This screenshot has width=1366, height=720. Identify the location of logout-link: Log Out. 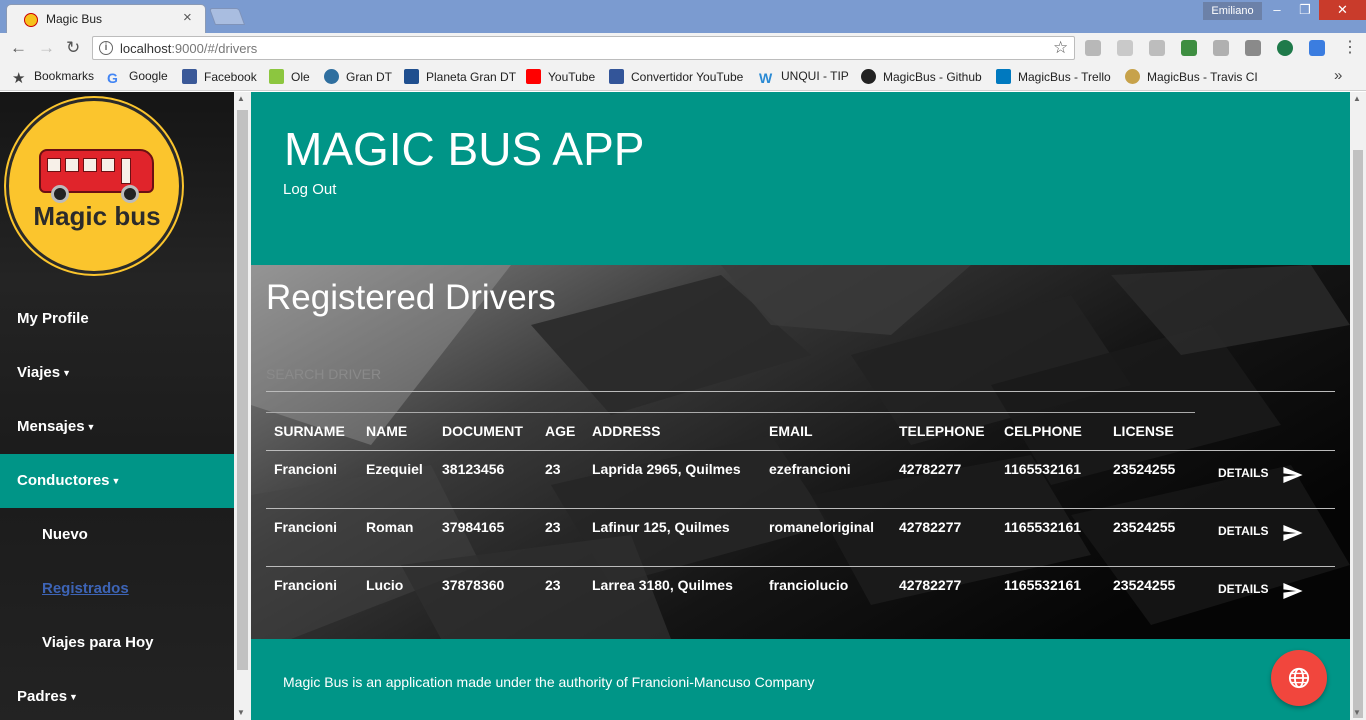
(309, 189).